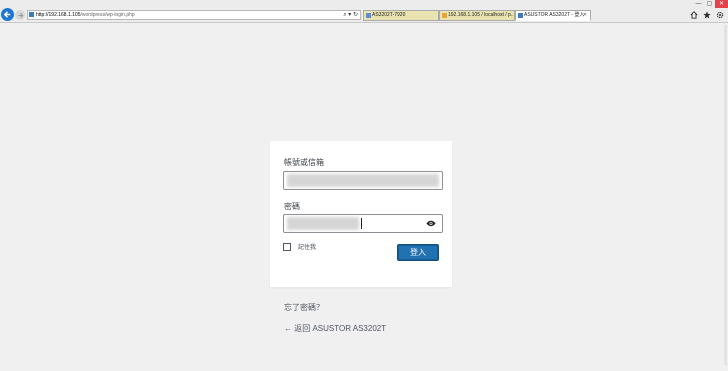 This screenshot has width=728, height=371. Describe the element at coordinates (350, 15) in the screenshot. I see `address-tools: ⌕ ▾ ↻` at that location.